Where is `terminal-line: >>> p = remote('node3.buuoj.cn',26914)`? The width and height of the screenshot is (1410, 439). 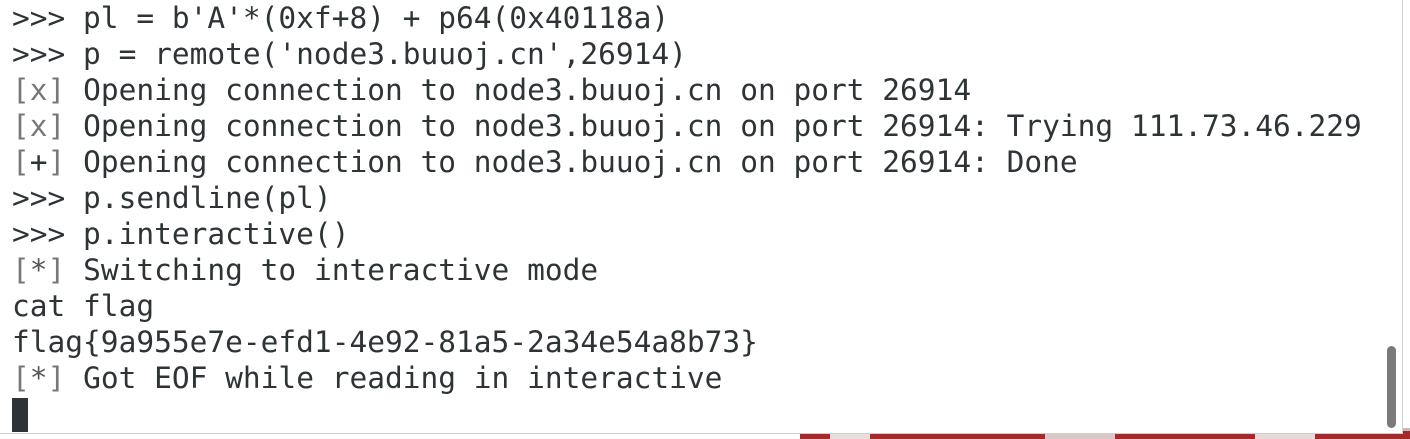
terminal-line: >>> p = remote('node3.buuoj.cn',26914) is located at coordinates (687, 54).